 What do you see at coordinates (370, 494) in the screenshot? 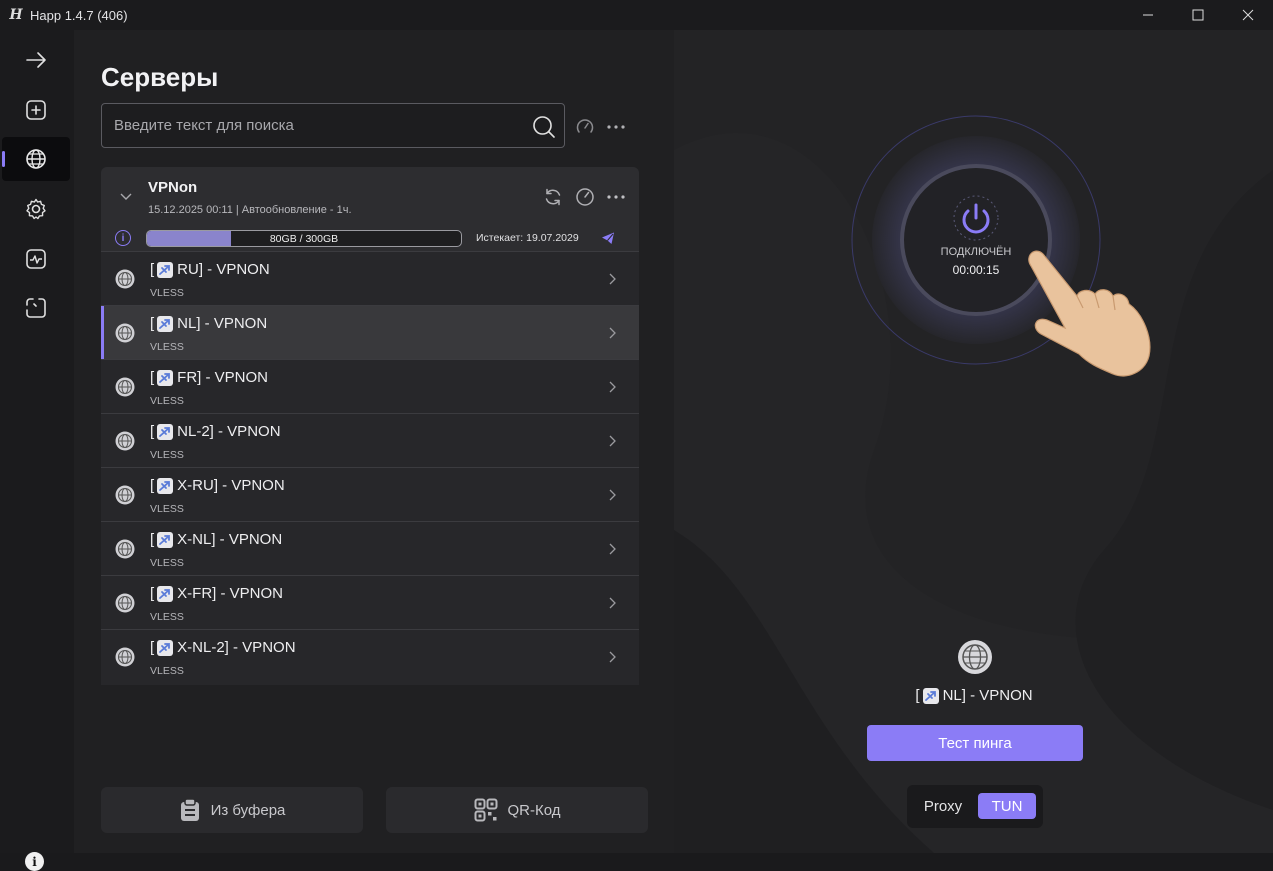
I see `server-row: [ X-RU] - VPNON VLESS` at bounding box center [370, 494].